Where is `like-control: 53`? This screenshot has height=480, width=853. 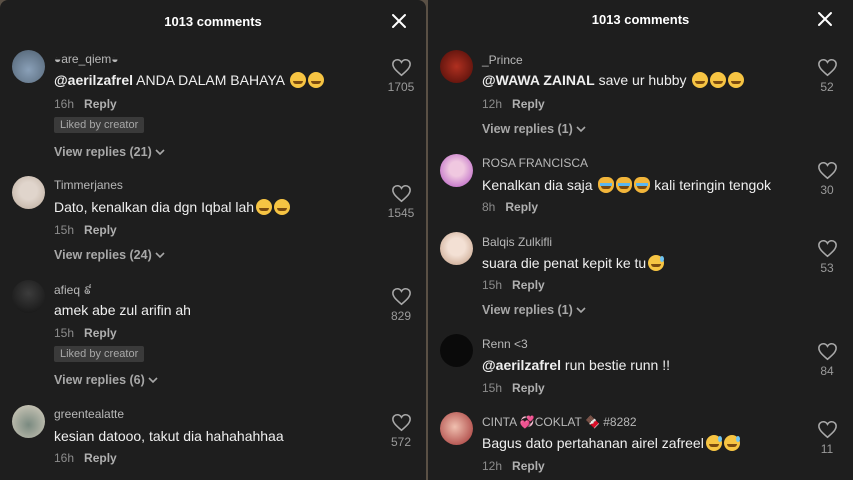
like-control: 53 is located at coordinates (827, 257).